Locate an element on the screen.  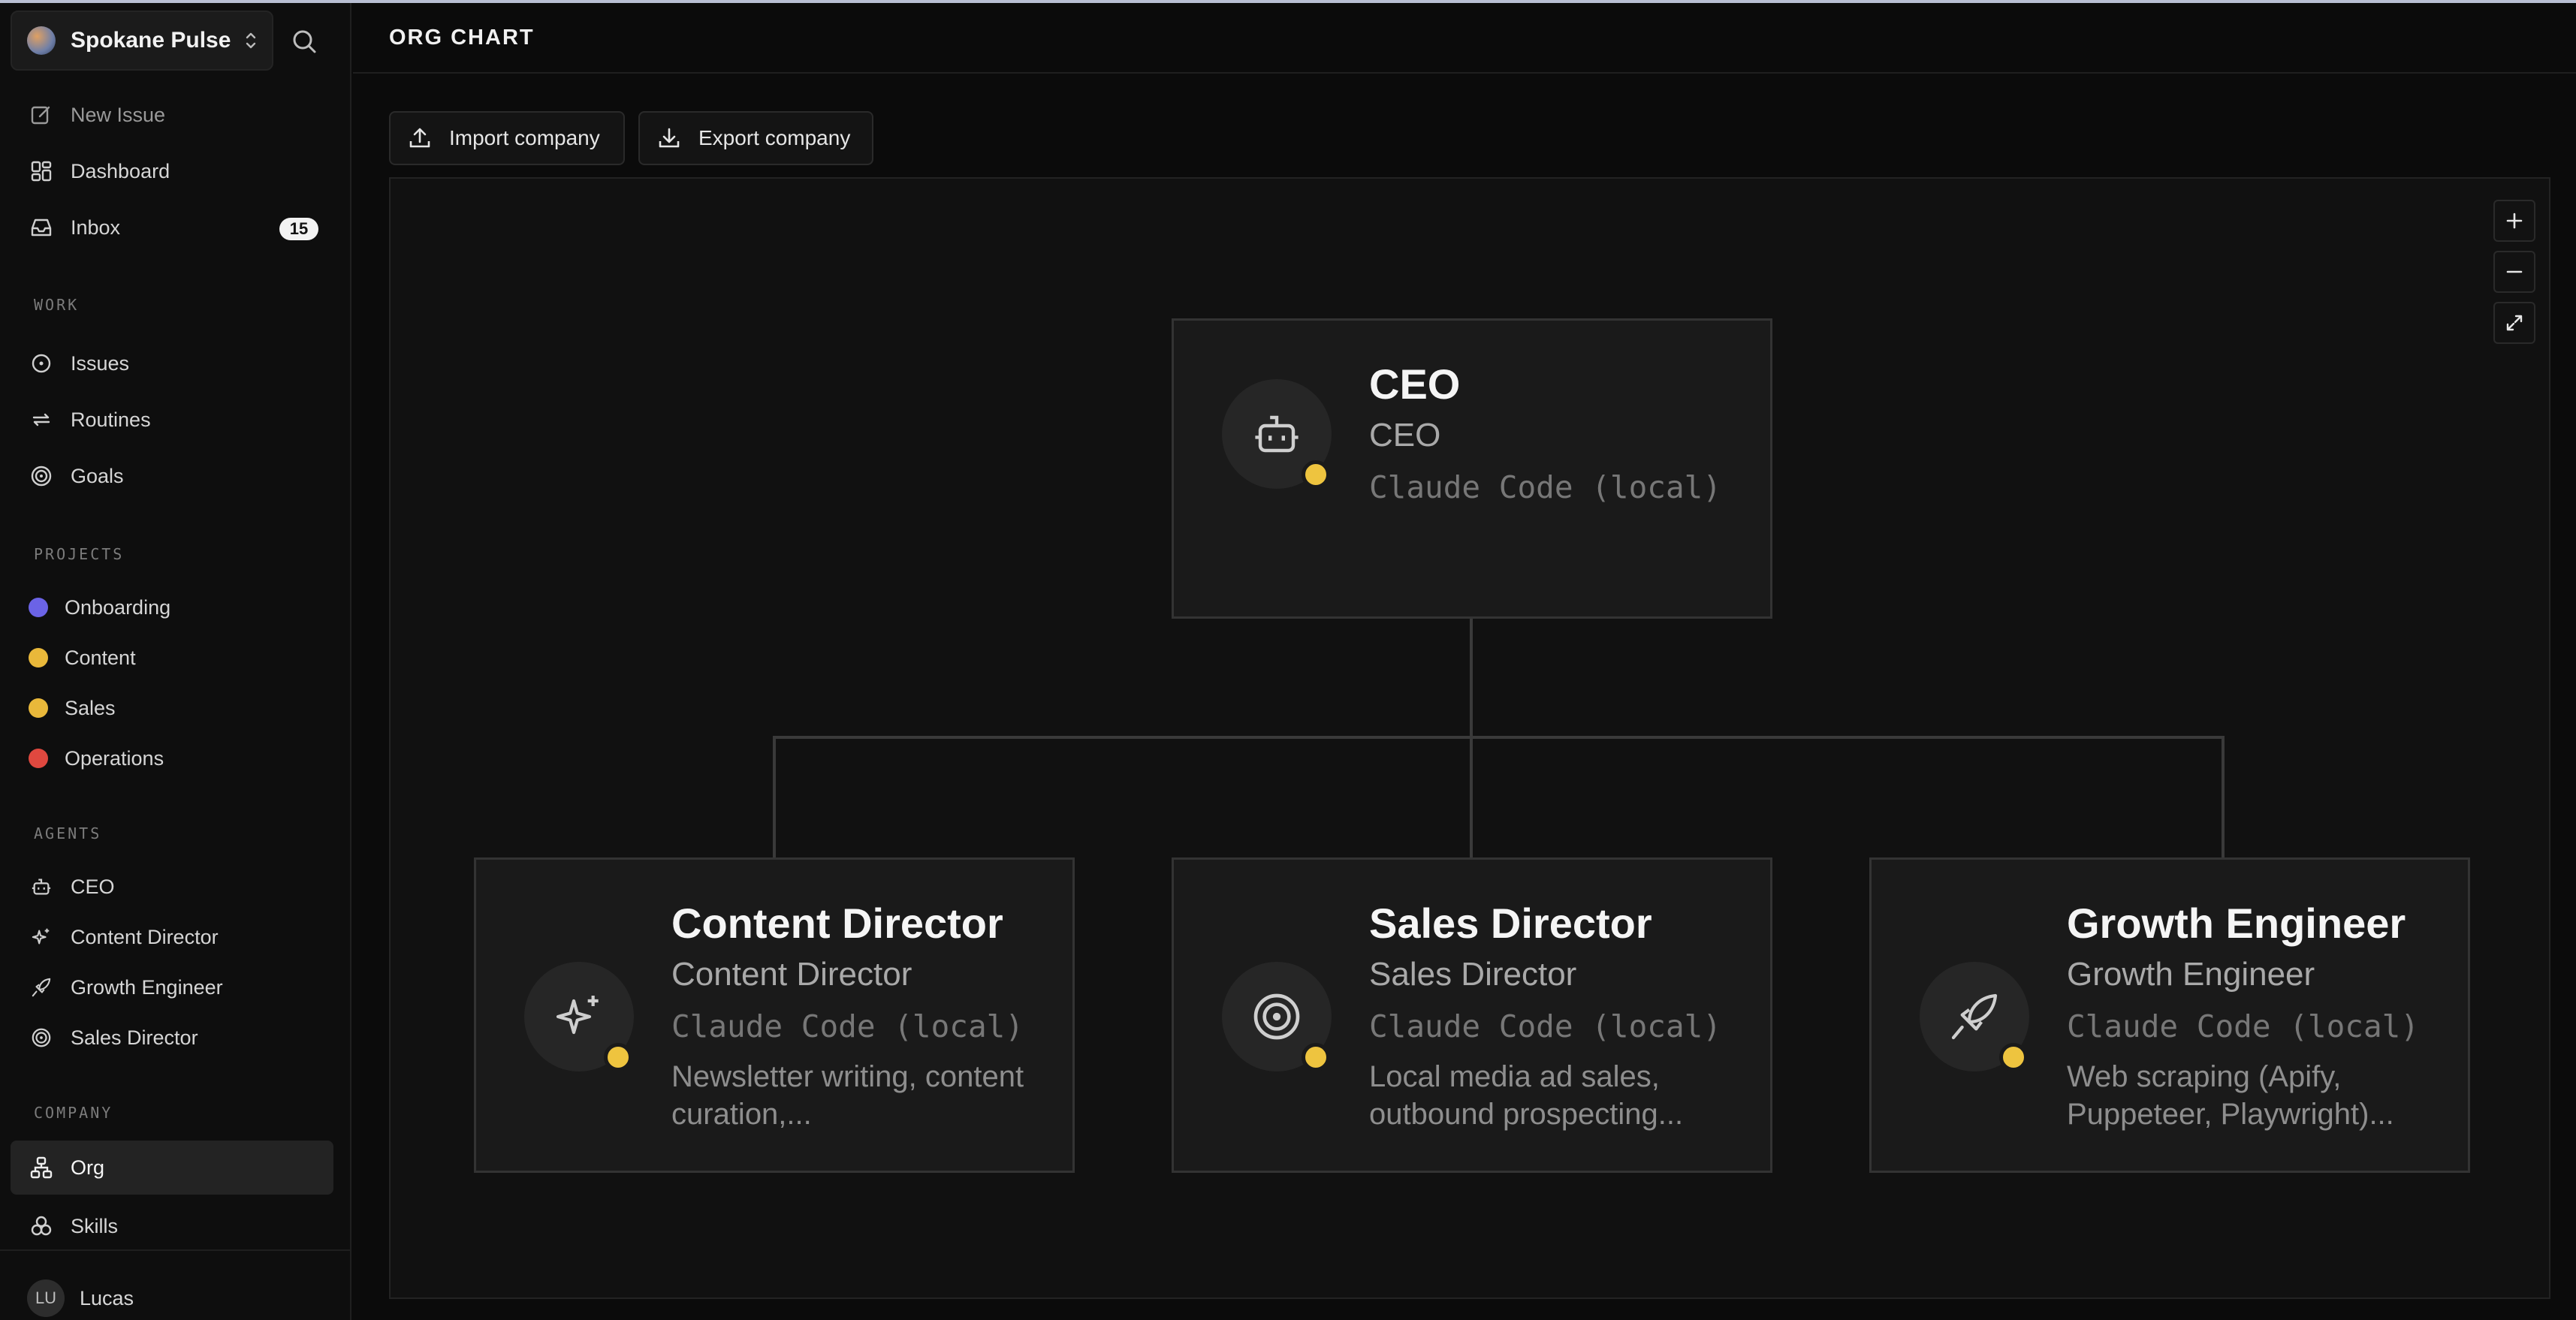
sidebar-item-label: Inbox is located at coordinates (96, 227).